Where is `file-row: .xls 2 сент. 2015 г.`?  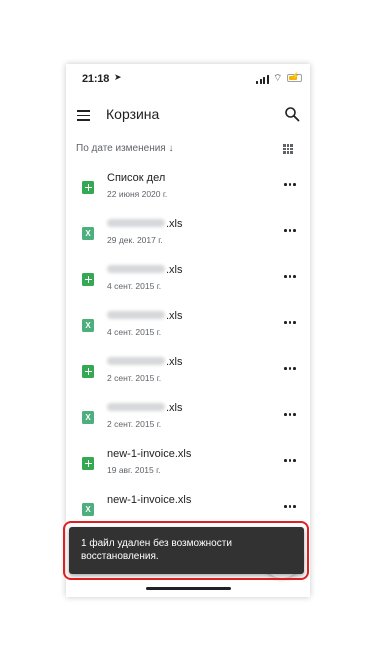 file-row: .xls 2 сент. 2015 г. is located at coordinates (188, 375).